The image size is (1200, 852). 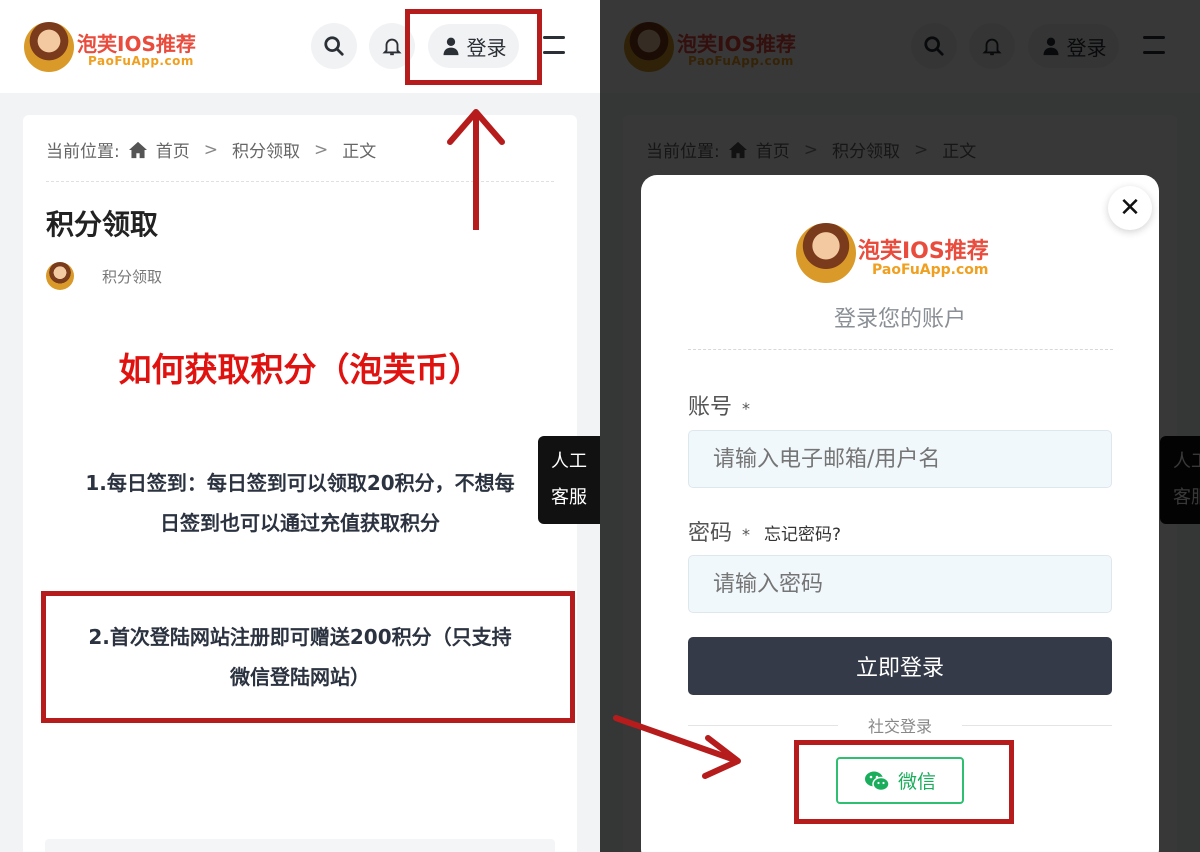 What do you see at coordinates (132, 276) in the screenshot?
I see `post-category: 积分领取` at bounding box center [132, 276].